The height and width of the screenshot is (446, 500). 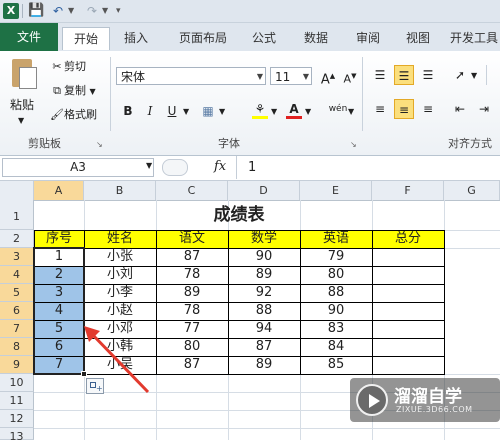 What do you see at coordinates (368, 38) in the screenshot?
I see `tab-review: 审阅` at bounding box center [368, 38].